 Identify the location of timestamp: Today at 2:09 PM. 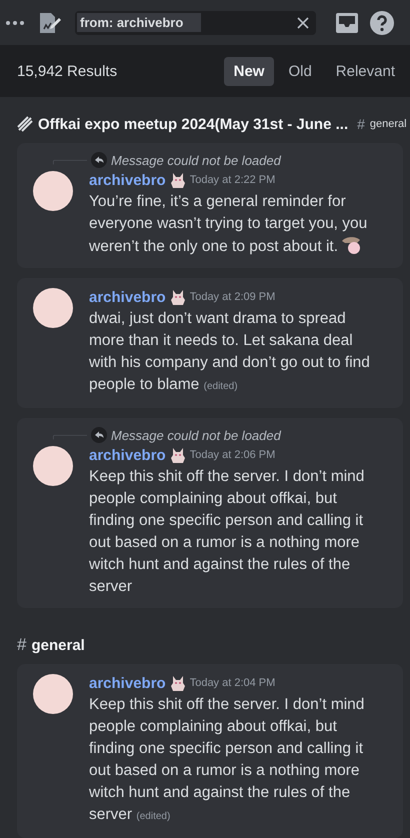
(233, 297).